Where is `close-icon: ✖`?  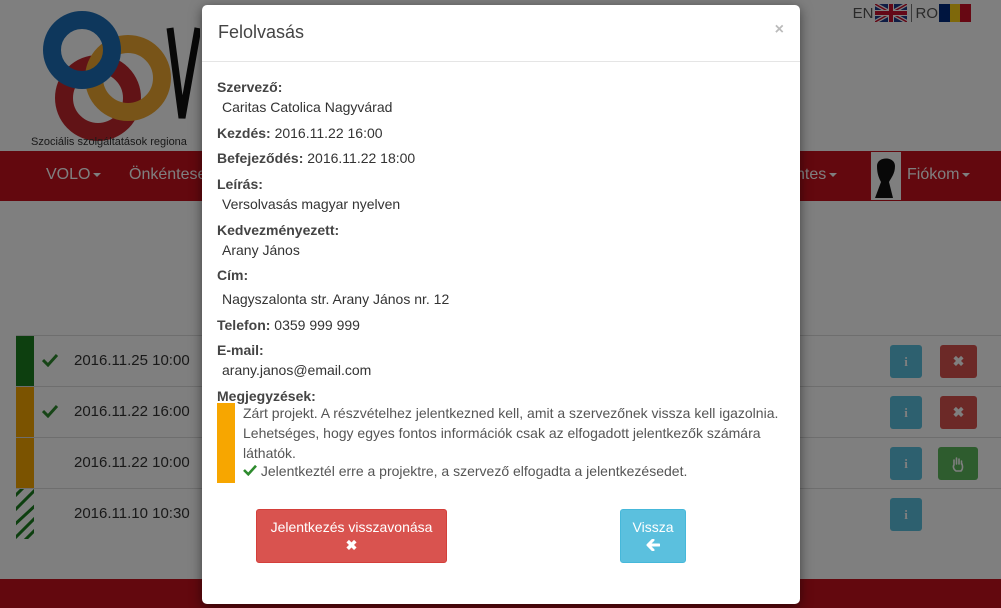 close-icon: ✖ is located at coordinates (351, 545).